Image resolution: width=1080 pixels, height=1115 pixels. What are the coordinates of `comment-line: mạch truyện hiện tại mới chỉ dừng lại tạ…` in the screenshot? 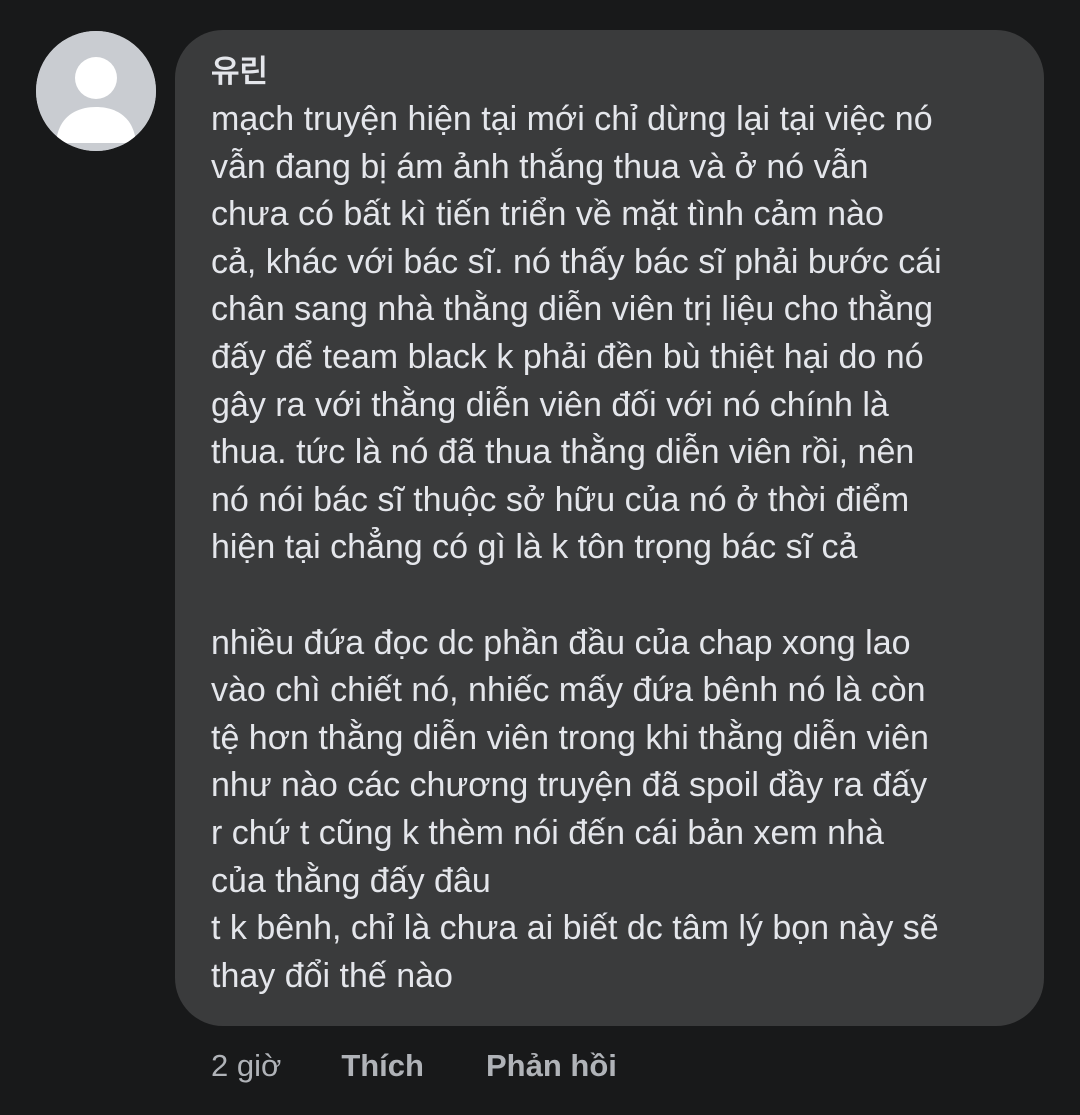 It's located at (572, 119).